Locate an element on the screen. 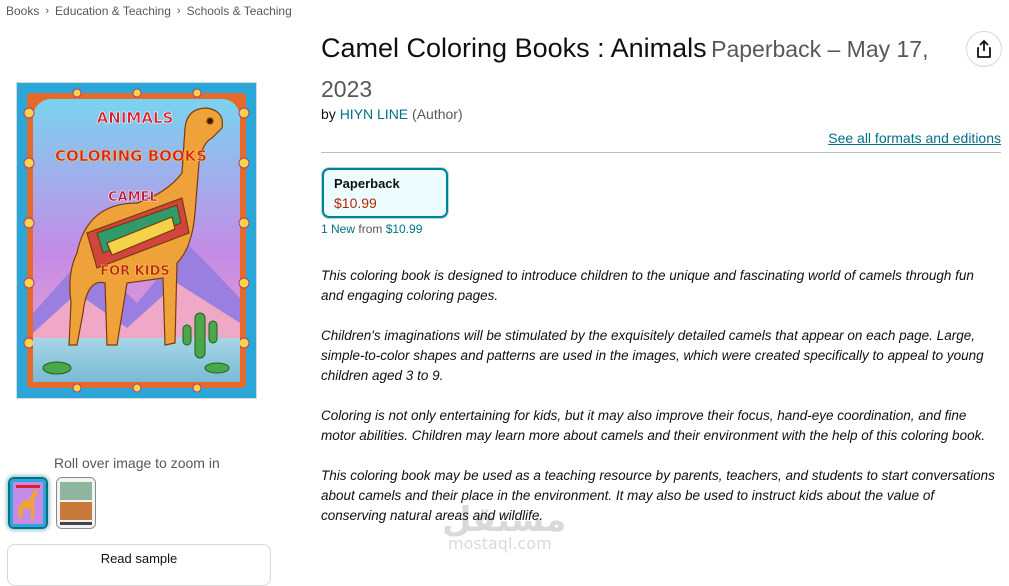 Image resolution: width=1009 pixels, height=586 pixels. breadcrumb-education-teaching: Education & Teaching is located at coordinates (113, 11).